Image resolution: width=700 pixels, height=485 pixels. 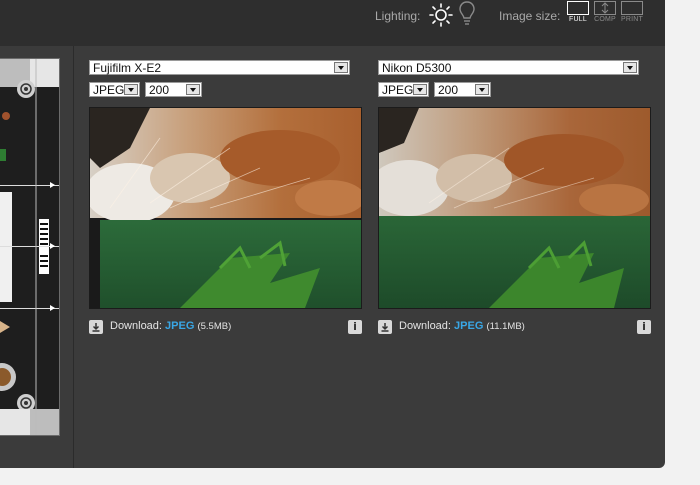 I want to click on download-row-left: Download: JPEG (5.5MB) i, so click(x=225, y=327).